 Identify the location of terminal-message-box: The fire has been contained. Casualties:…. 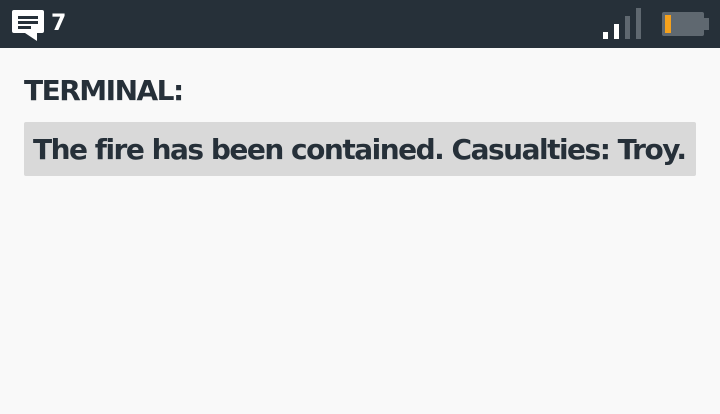
(360, 149).